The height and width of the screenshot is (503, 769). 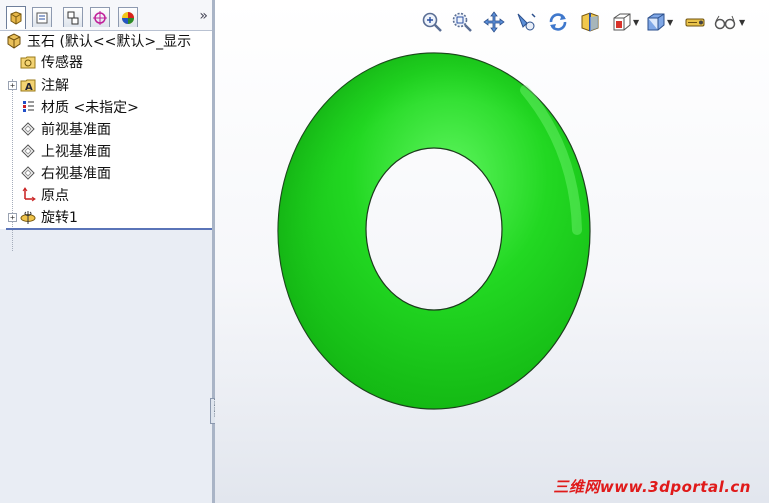 I want to click on rotate-icon, so click(x=558, y=22).